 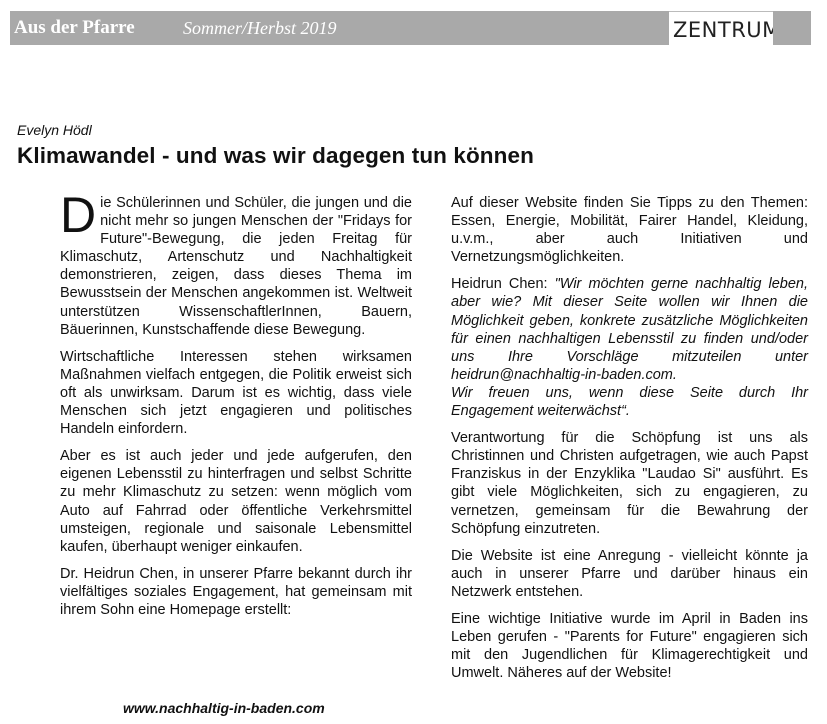 I want to click on section-title: Aus der Pfarre, so click(x=74, y=27).